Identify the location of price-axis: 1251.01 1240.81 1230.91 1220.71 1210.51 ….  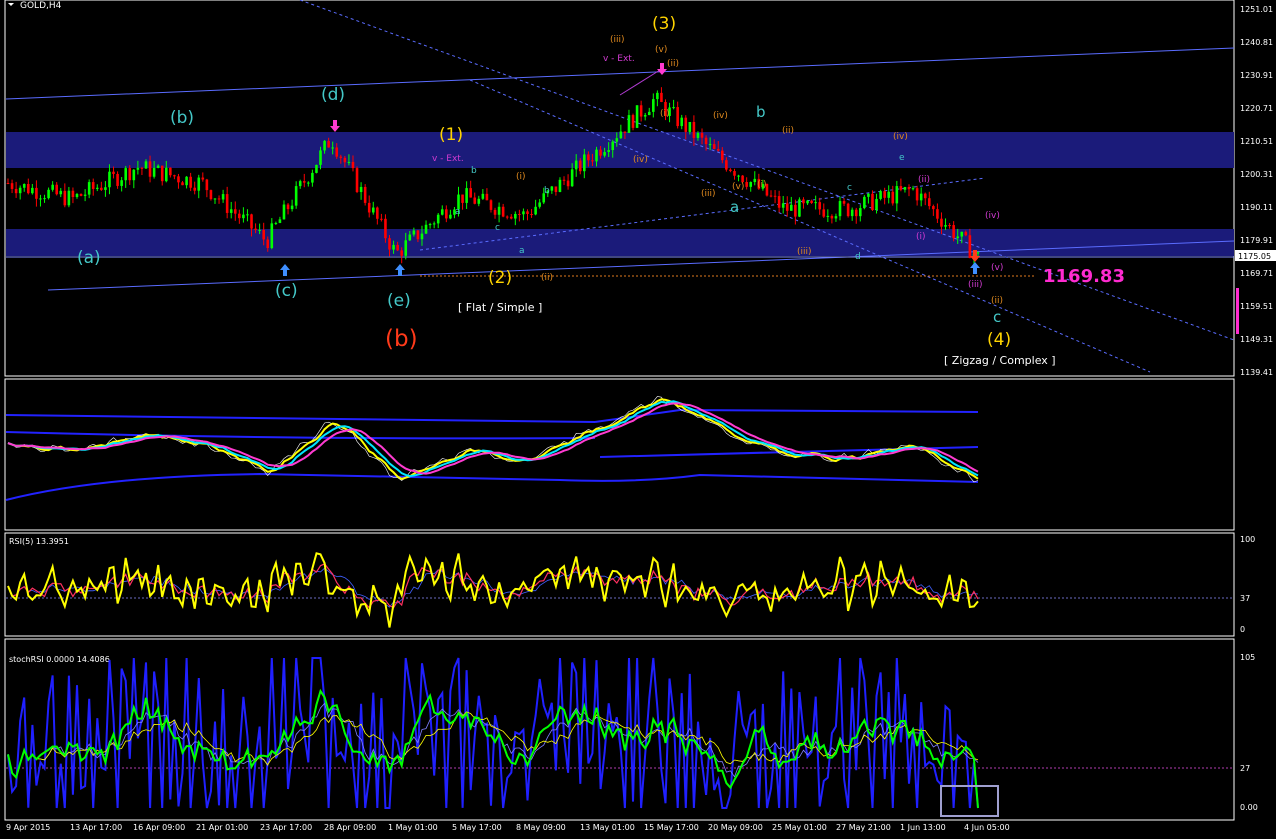
(1255, 191).